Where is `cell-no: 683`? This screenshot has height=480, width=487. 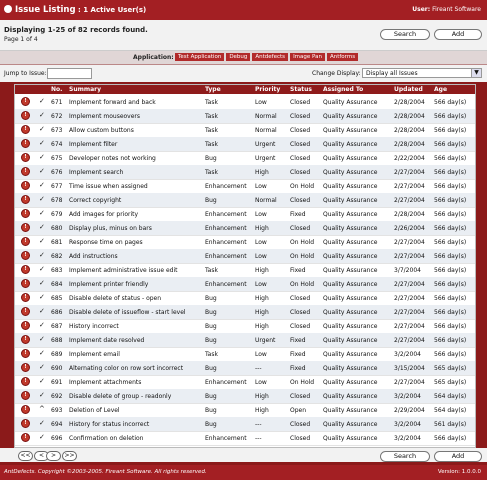 cell-no: 683 is located at coordinates (56, 270).